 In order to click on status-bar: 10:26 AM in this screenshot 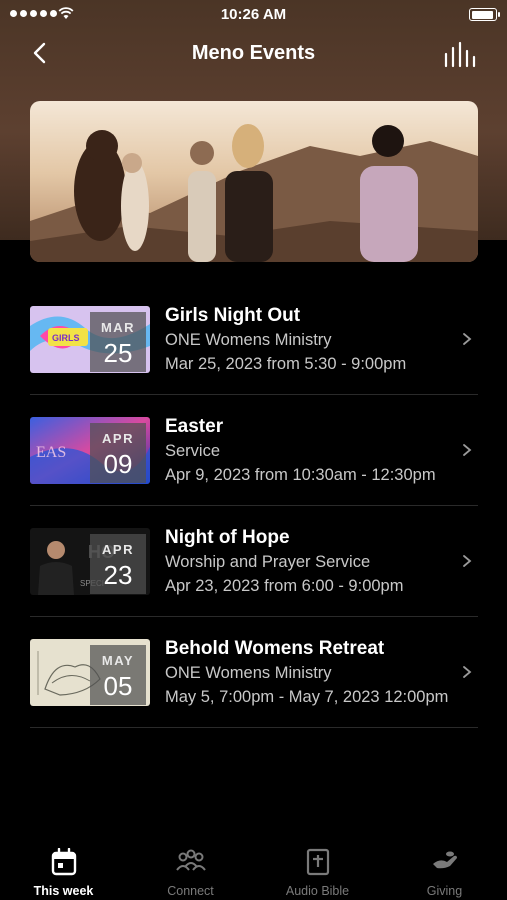, I will do `click(253, 14)`.